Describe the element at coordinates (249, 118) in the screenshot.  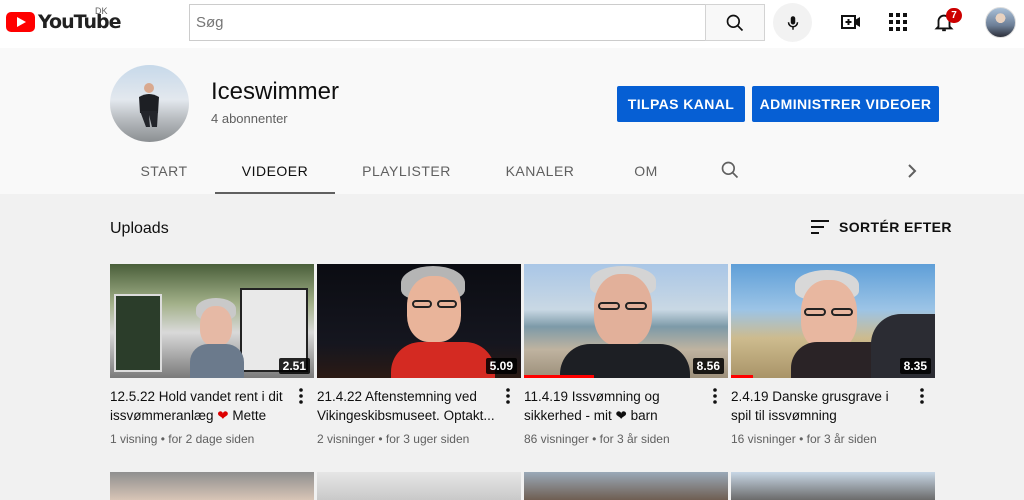
I see `subscriber-count: 4 abonnenter` at that location.